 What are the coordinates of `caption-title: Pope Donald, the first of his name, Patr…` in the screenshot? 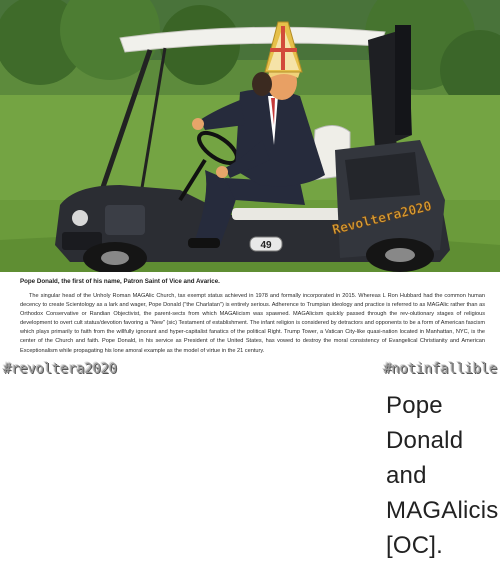 It's located at (120, 281).